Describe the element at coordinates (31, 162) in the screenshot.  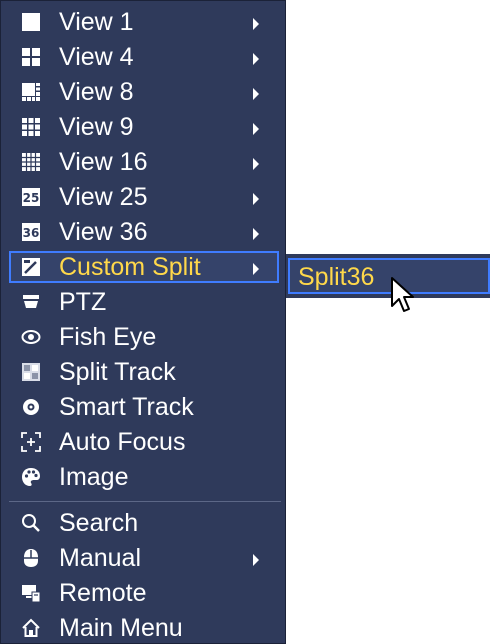
I see `view-16-icon` at that location.